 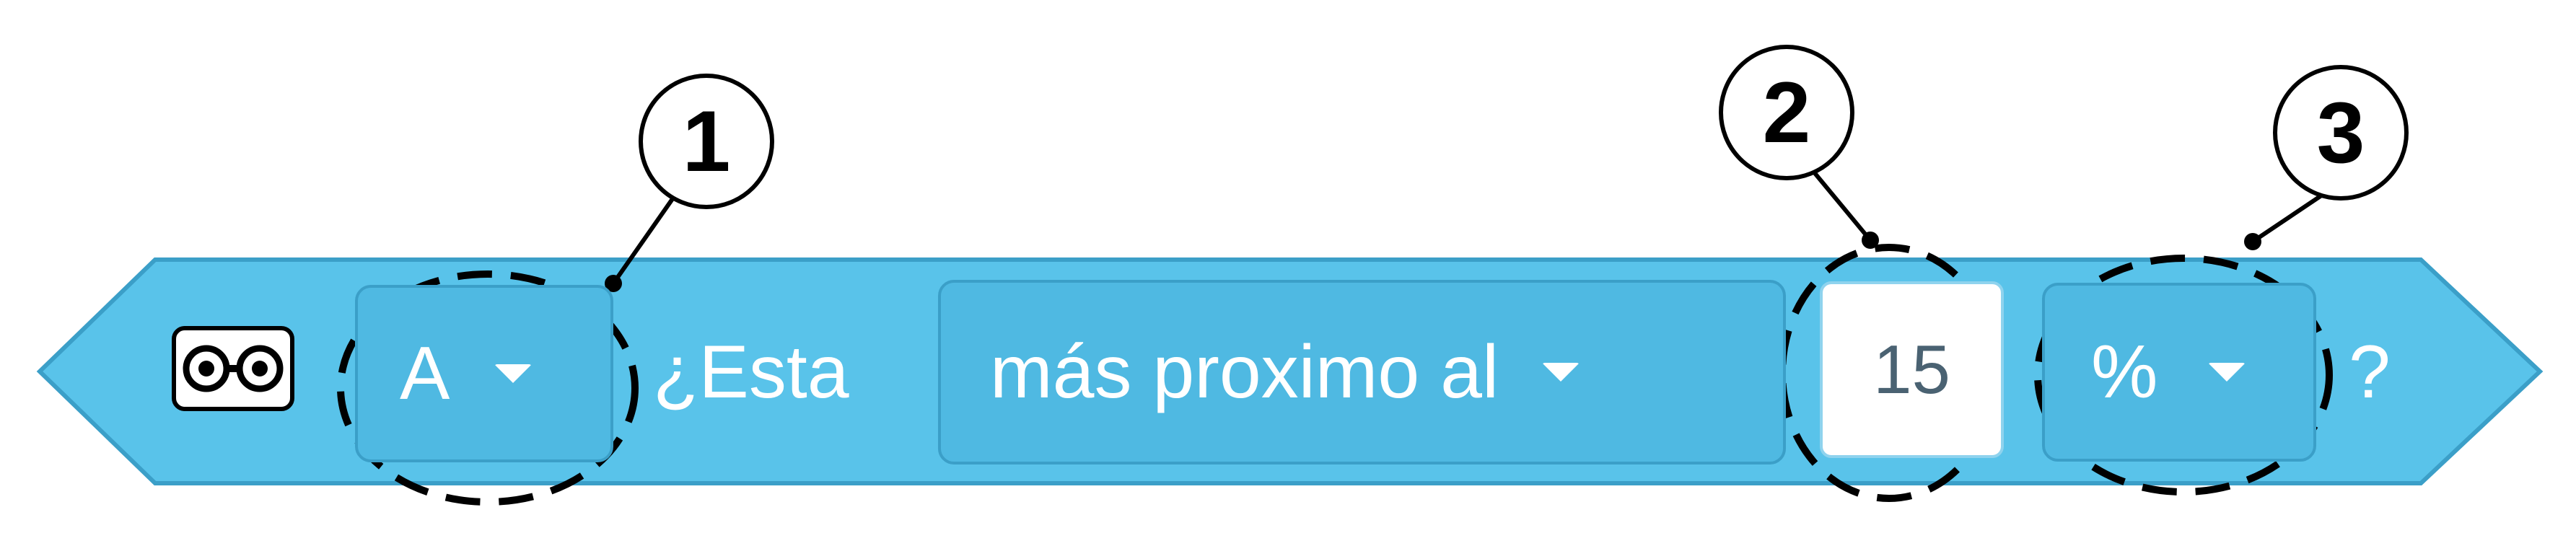 I want to click on unit-dropdown-label: %, so click(x=2124, y=372).